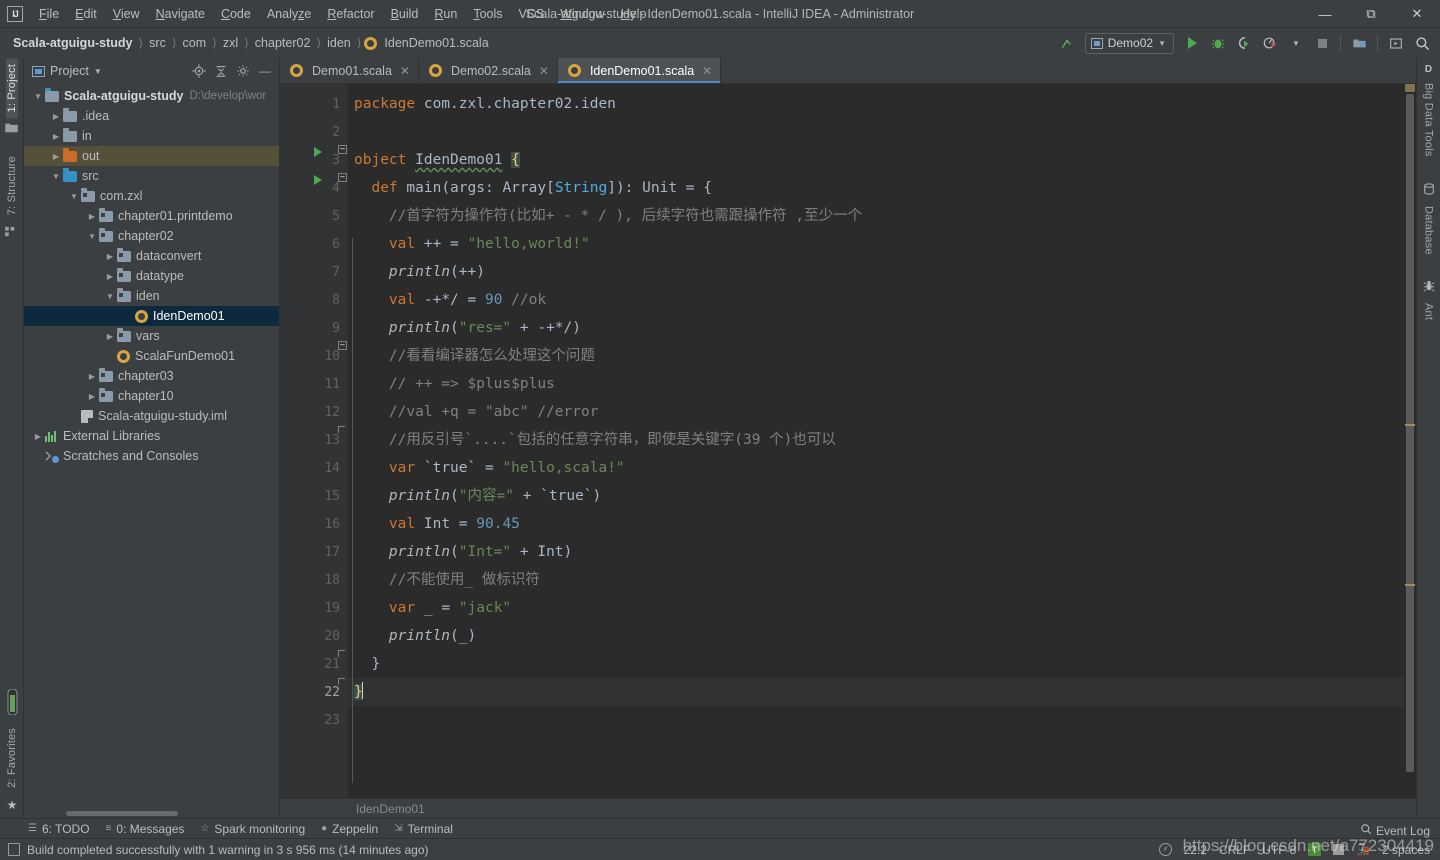 This screenshot has width=1440, height=860. I want to click on menu-view: View, so click(126, 14).